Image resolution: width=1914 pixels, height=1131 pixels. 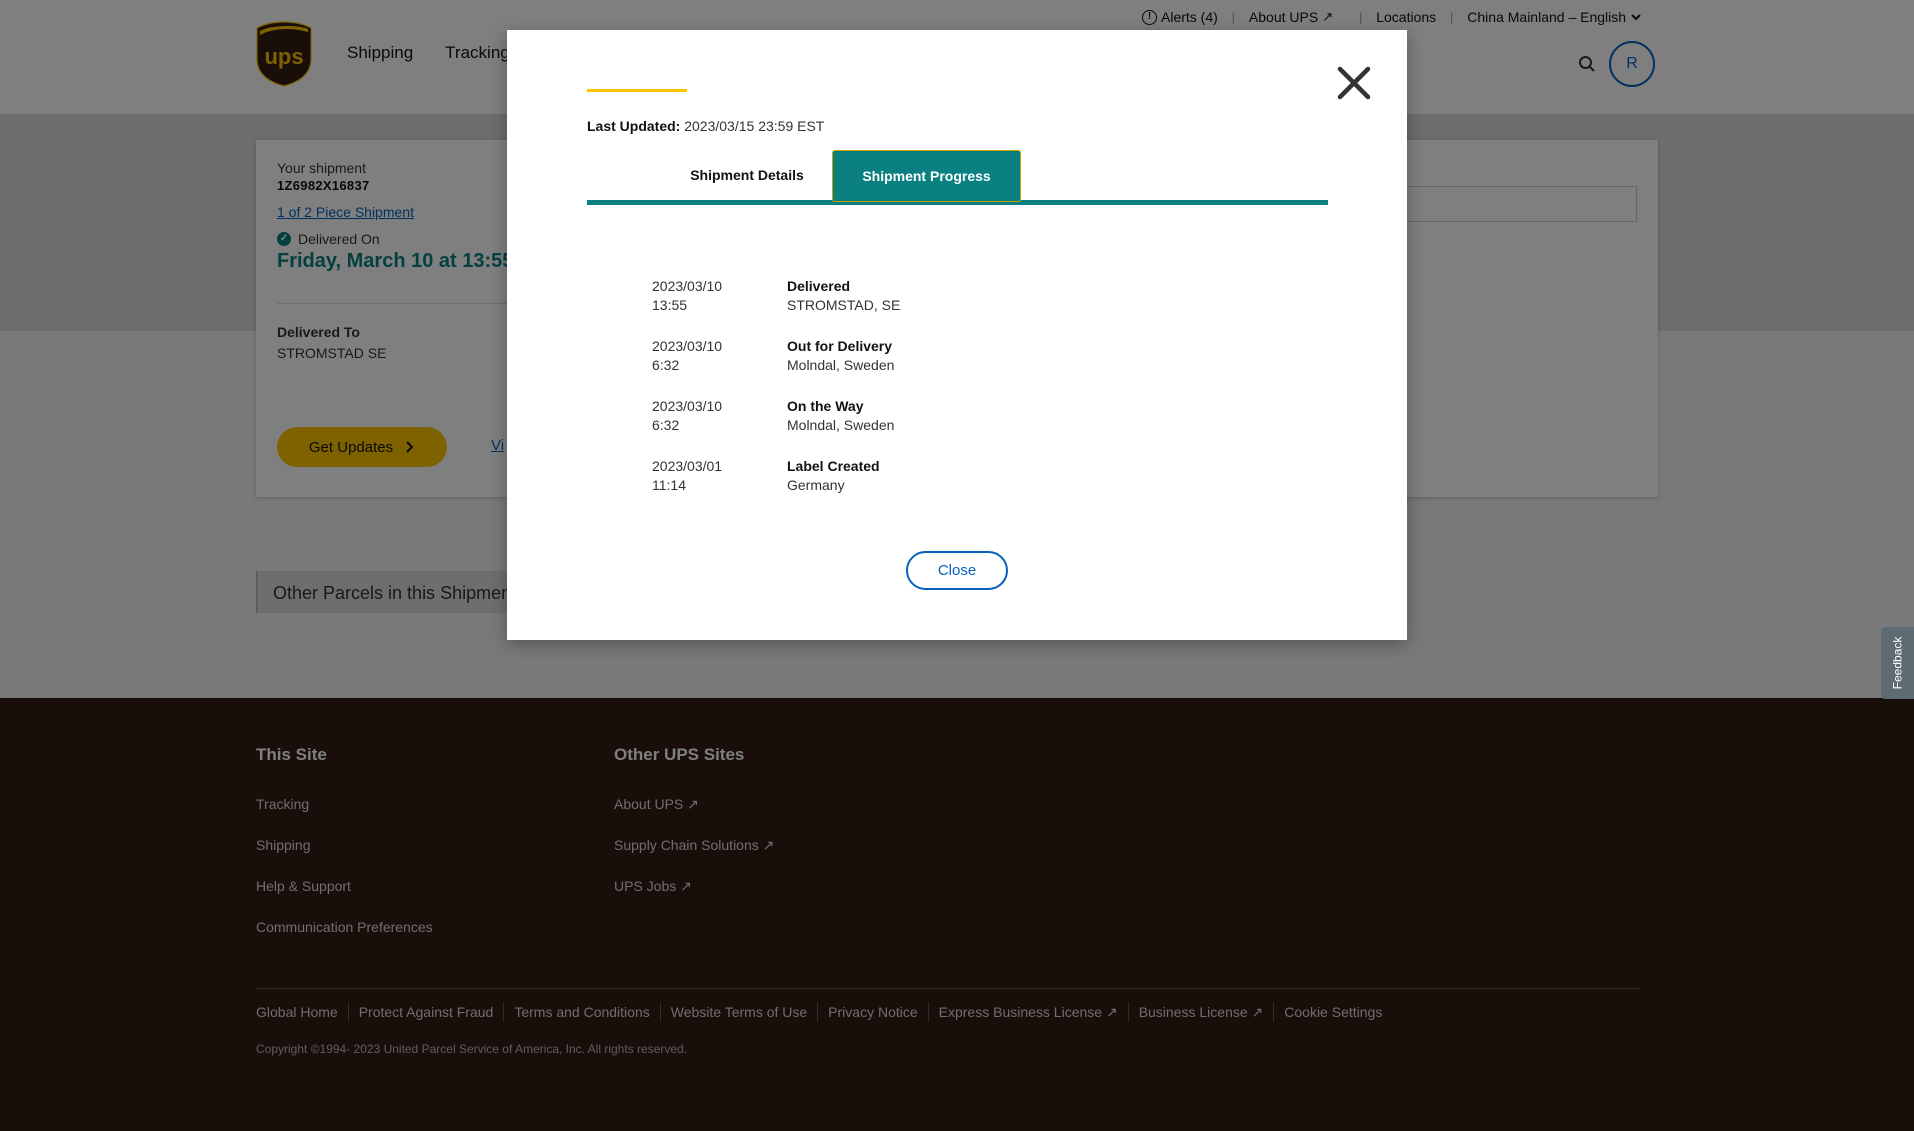 I want to click on last-updated-value: 2023/03/15 23:59 EST, so click(x=754, y=126).